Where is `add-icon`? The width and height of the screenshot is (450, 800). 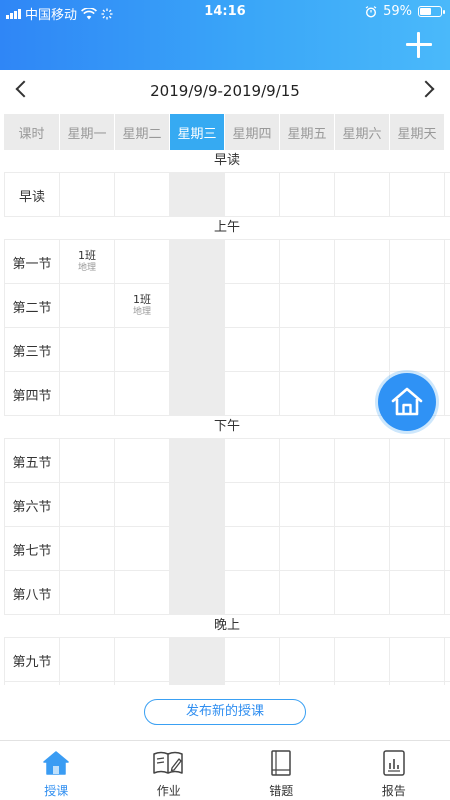
add-icon is located at coordinates (419, 45).